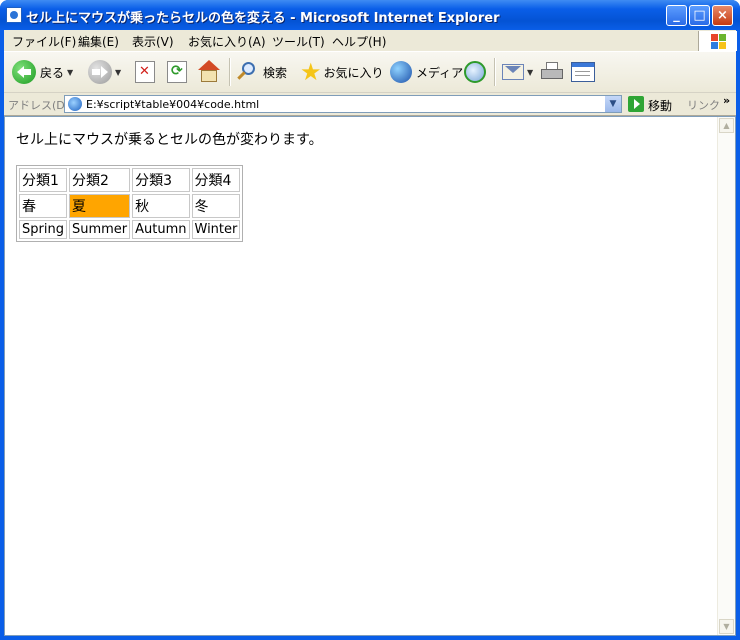 The height and width of the screenshot is (640, 740). Describe the element at coordinates (99, 206) in the screenshot. I see `table-cell-highlighted: 夏` at that location.